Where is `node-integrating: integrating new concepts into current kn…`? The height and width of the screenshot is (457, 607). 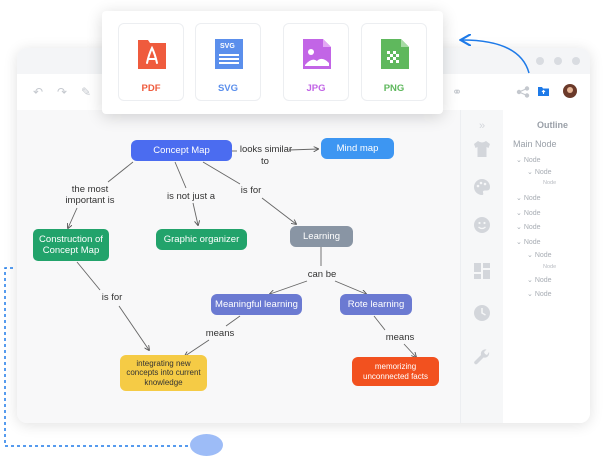 node-integrating: integrating new concepts into current kn… is located at coordinates (163, 373).